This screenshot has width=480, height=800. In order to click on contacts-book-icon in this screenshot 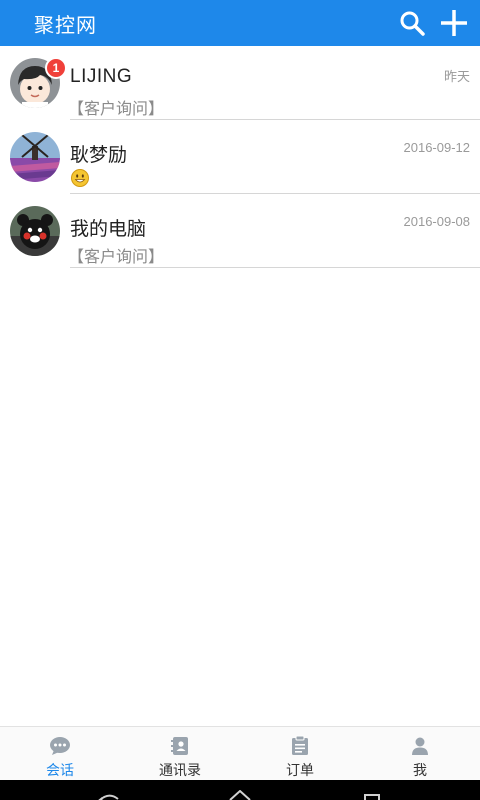, I will do `click(179, 745)`.